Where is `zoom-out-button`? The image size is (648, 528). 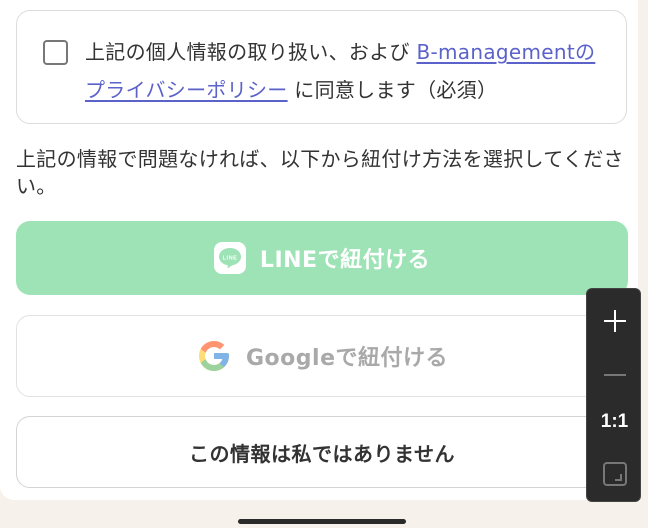 zoom-out-button is located at coordinates (614, 371).